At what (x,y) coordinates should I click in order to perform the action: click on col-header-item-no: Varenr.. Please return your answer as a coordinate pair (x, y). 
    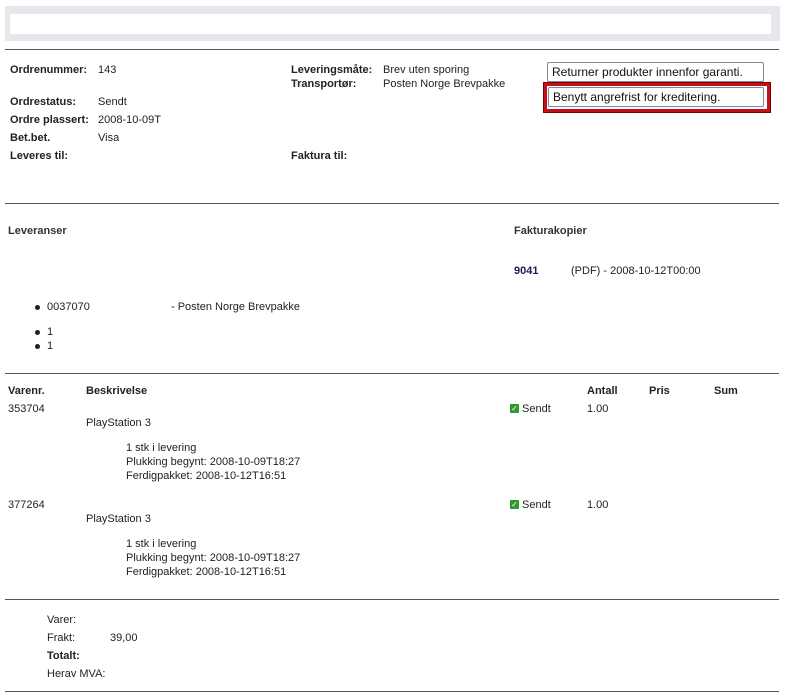
    Looking at the image, I should click on (26, 391).